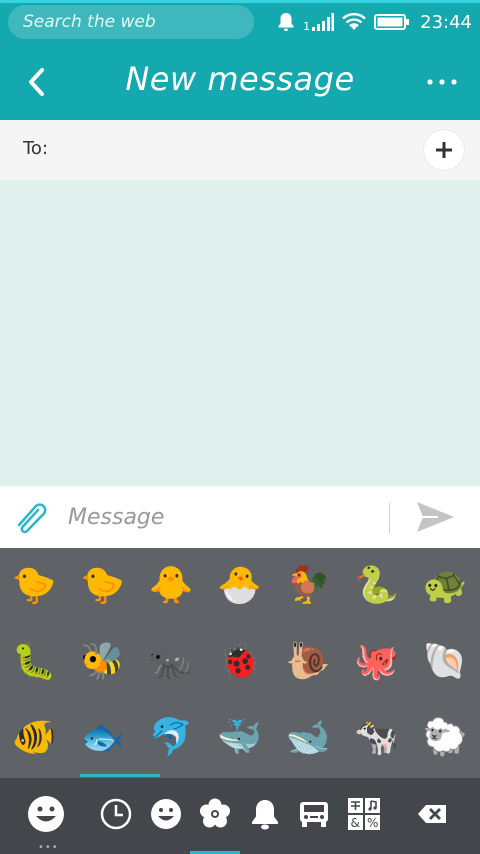  What do you see at coordinates (445, 586) in the screenshot?
I see `emoji-key: 🐢` at bounding box center [445, 586].